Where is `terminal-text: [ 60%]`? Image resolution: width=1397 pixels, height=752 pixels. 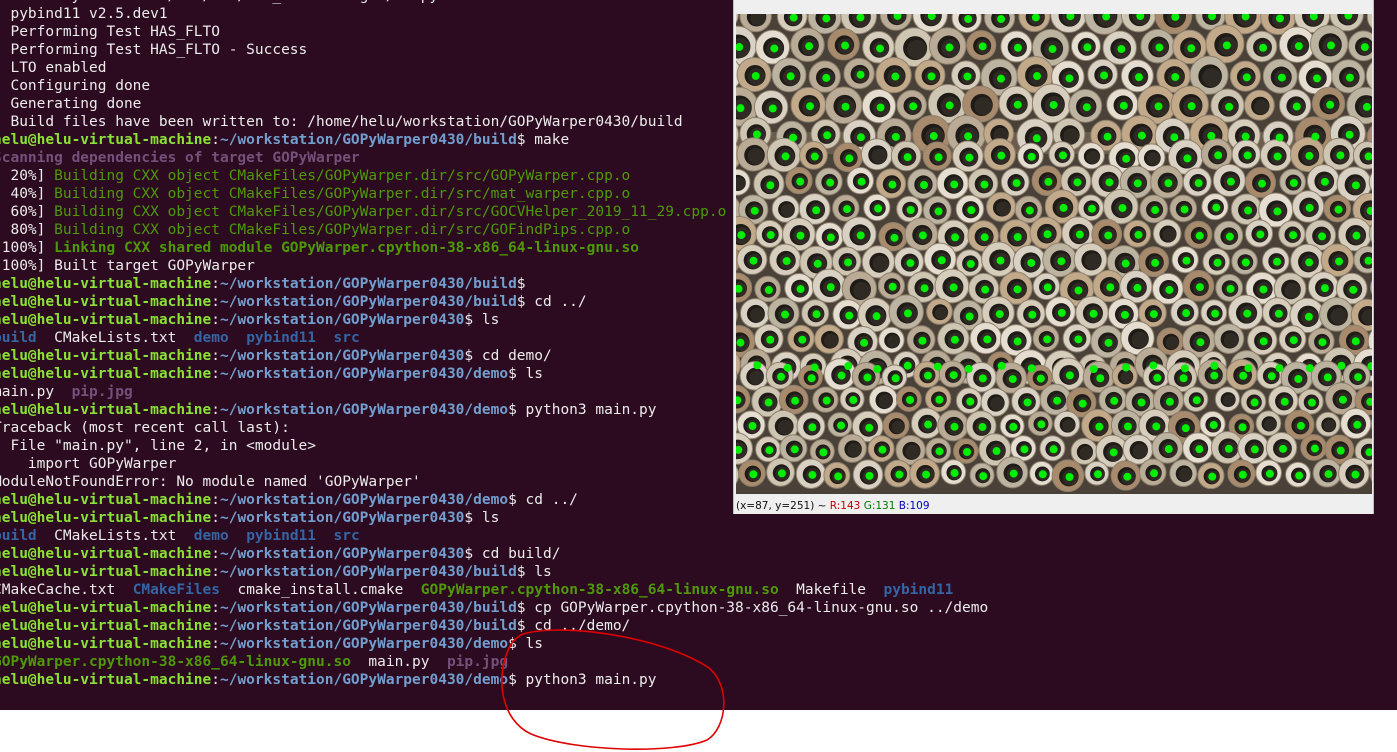
terminal-text: [ 60%] is located at coordinates (23, 212).